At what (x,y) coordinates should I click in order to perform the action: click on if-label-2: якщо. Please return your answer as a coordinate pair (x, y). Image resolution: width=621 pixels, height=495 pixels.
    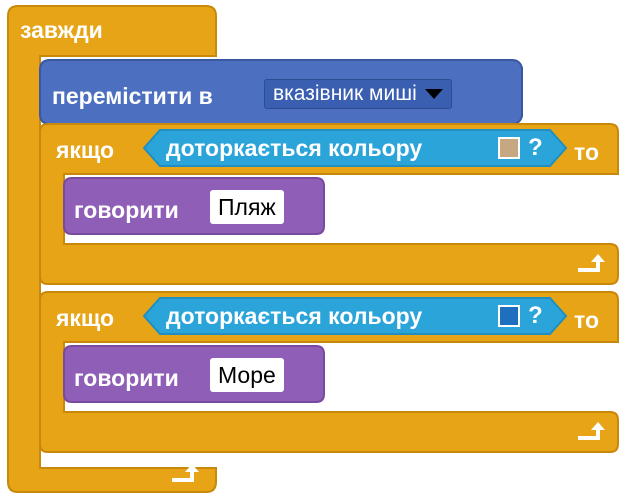
    Looking at the image, I should click on (85, 318).